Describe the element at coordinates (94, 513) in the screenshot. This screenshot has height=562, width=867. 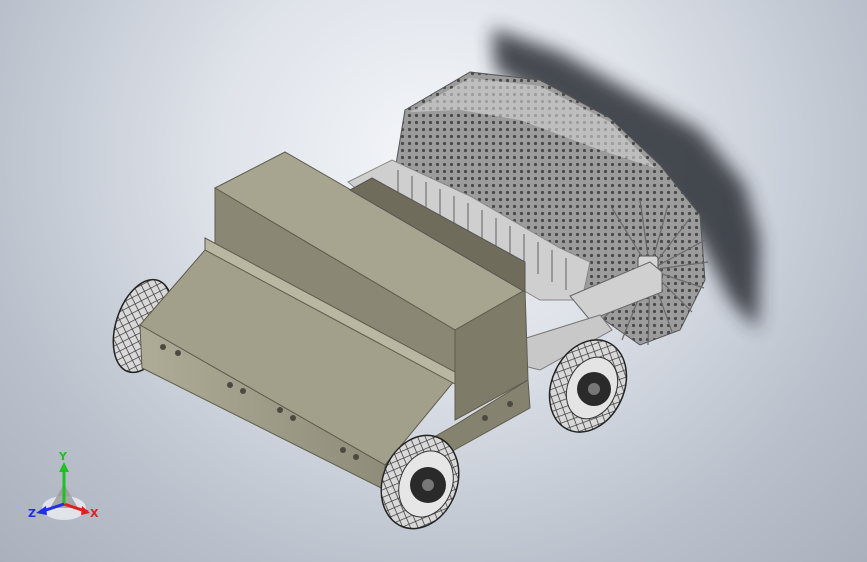
I see `x-axis-label: X` at that location.